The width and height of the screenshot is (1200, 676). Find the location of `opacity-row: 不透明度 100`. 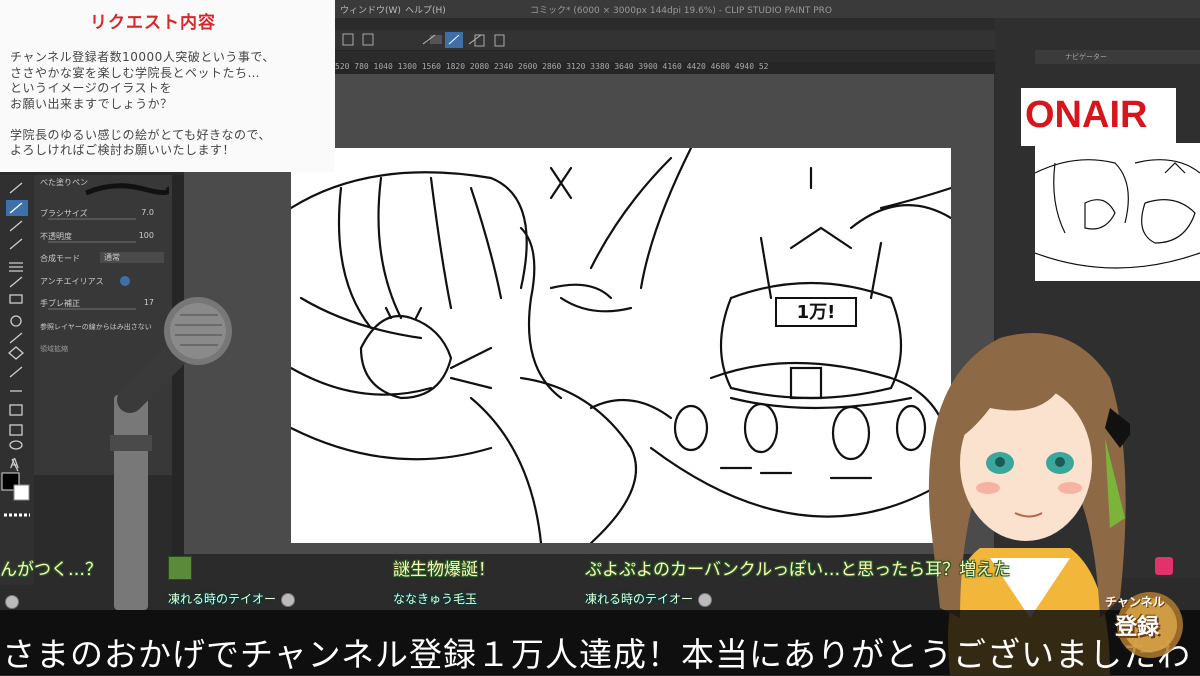

opacity-row: 不透明度 100 is located at coordinates (103, 237).